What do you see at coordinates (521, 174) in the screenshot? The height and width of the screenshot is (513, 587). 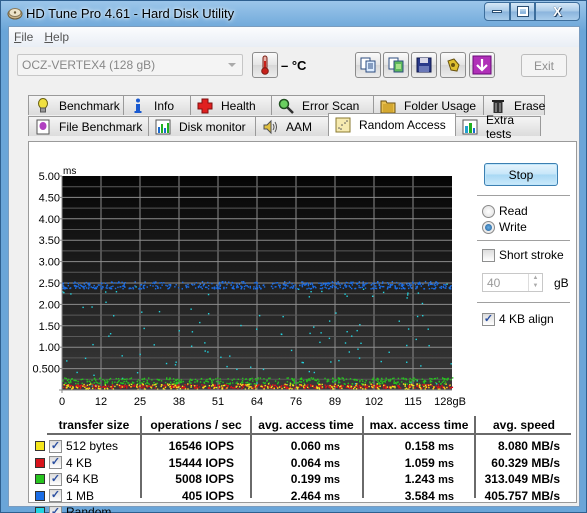 I see `stop-button: Stop` at bounding box center [521, 174].